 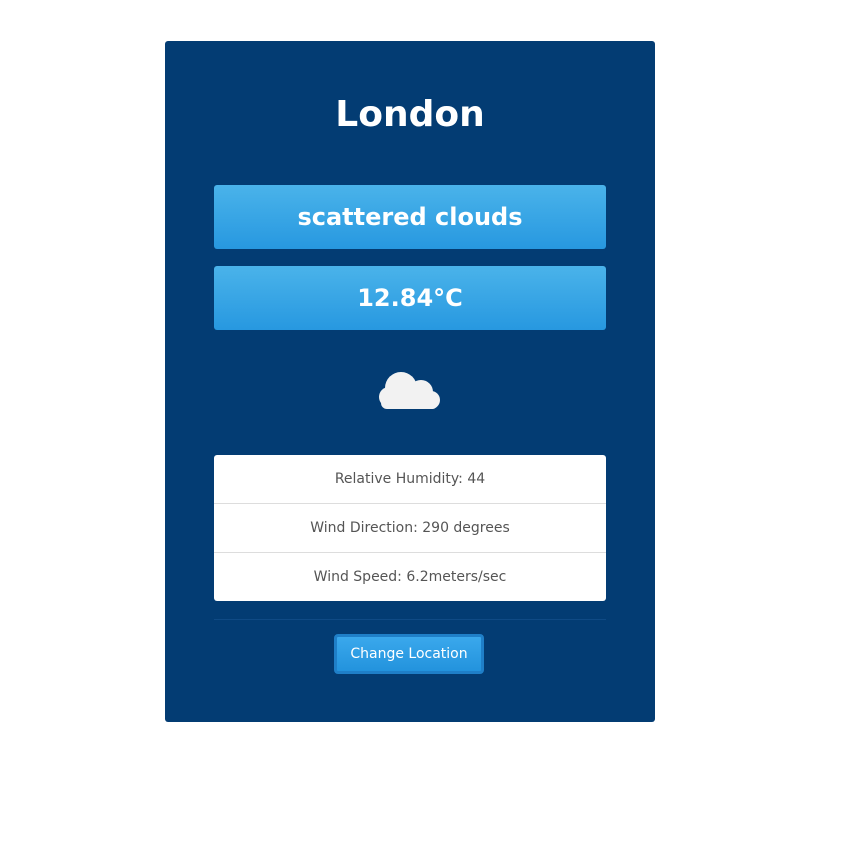 What do you see at coordinates (410, 389) in the screenshot?
I see `cloud-icon` at bounding box center [410, 389].